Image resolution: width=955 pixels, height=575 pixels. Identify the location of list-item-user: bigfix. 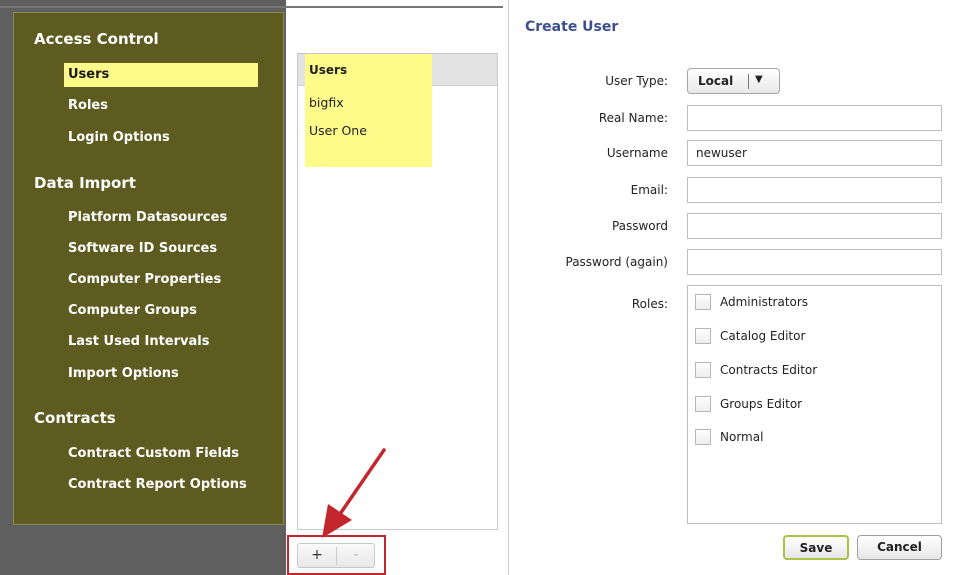
(326, 102).